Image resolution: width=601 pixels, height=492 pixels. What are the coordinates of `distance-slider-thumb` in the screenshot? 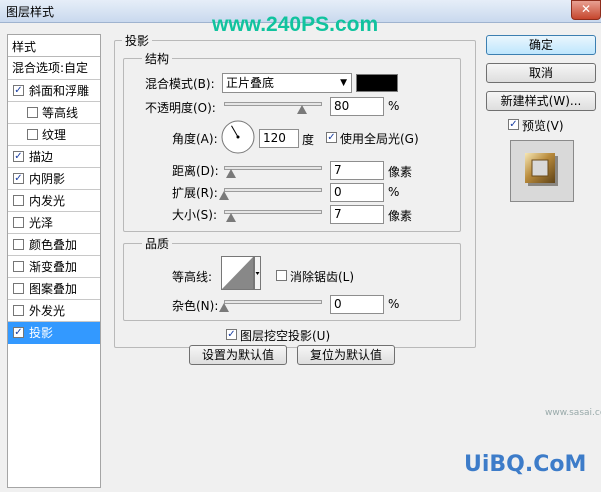 It's located at (231, 173).